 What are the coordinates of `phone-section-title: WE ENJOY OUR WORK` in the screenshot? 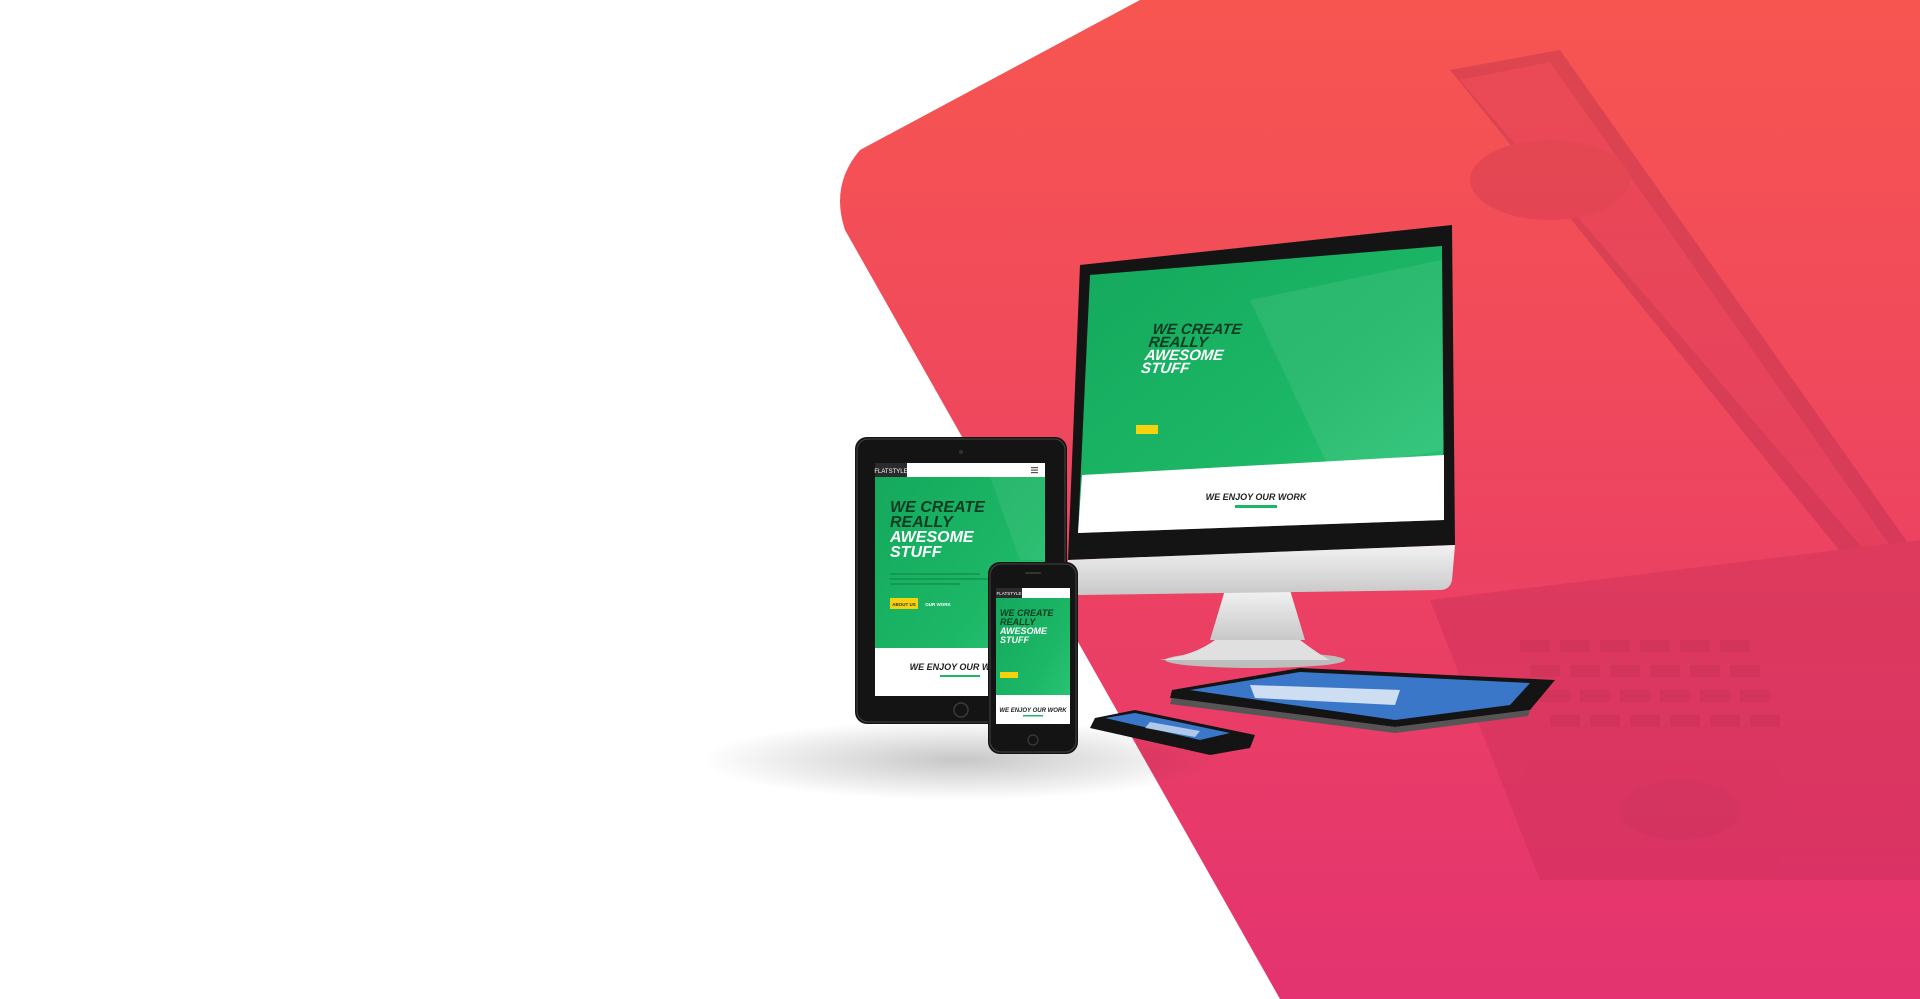 It's located at (1033, 711).